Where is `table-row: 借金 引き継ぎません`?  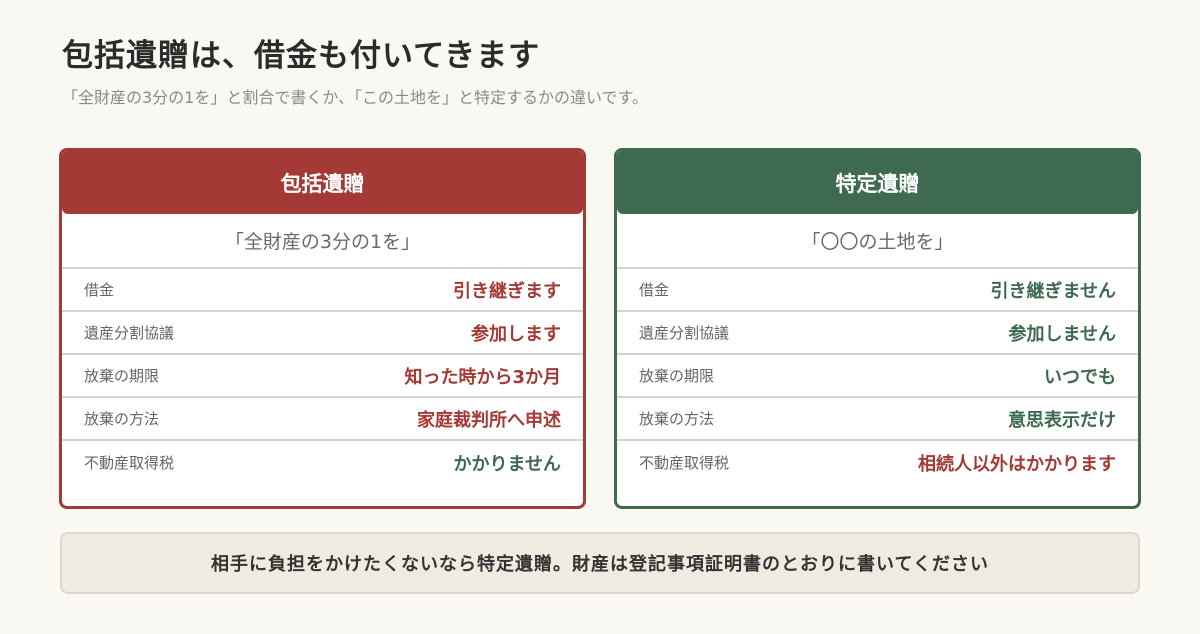
table-row: 借金 引き継ぎません is located at coordinates (877, 290).